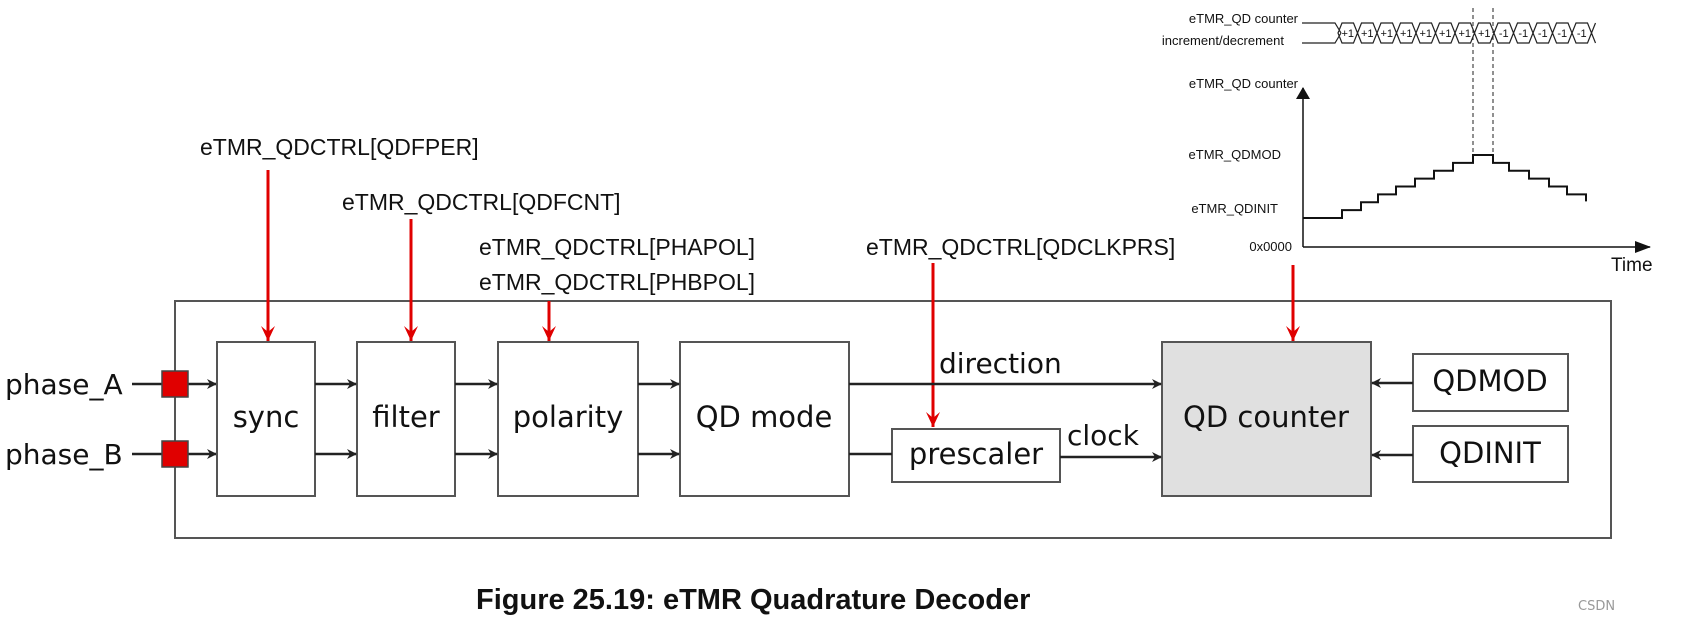  Describe the element at coordinates (1235, 154) in the screenshot. I see `timing-label-qdmod: eTMR_QDMOD` at that location.